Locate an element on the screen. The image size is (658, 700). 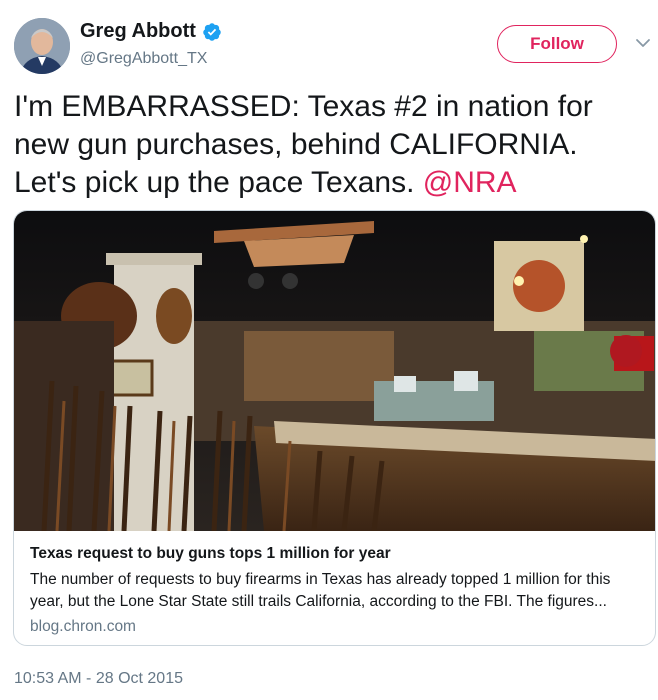
tweet-timestamp: 10:53 AM - 28 Oct 2015 is located at coordinates (98, 679).